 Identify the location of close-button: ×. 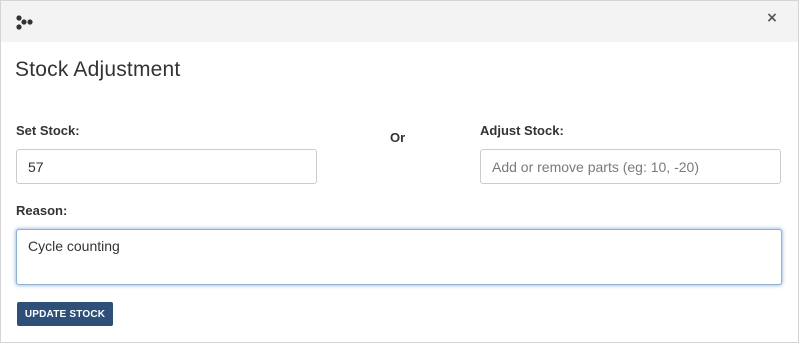
(772, 18).